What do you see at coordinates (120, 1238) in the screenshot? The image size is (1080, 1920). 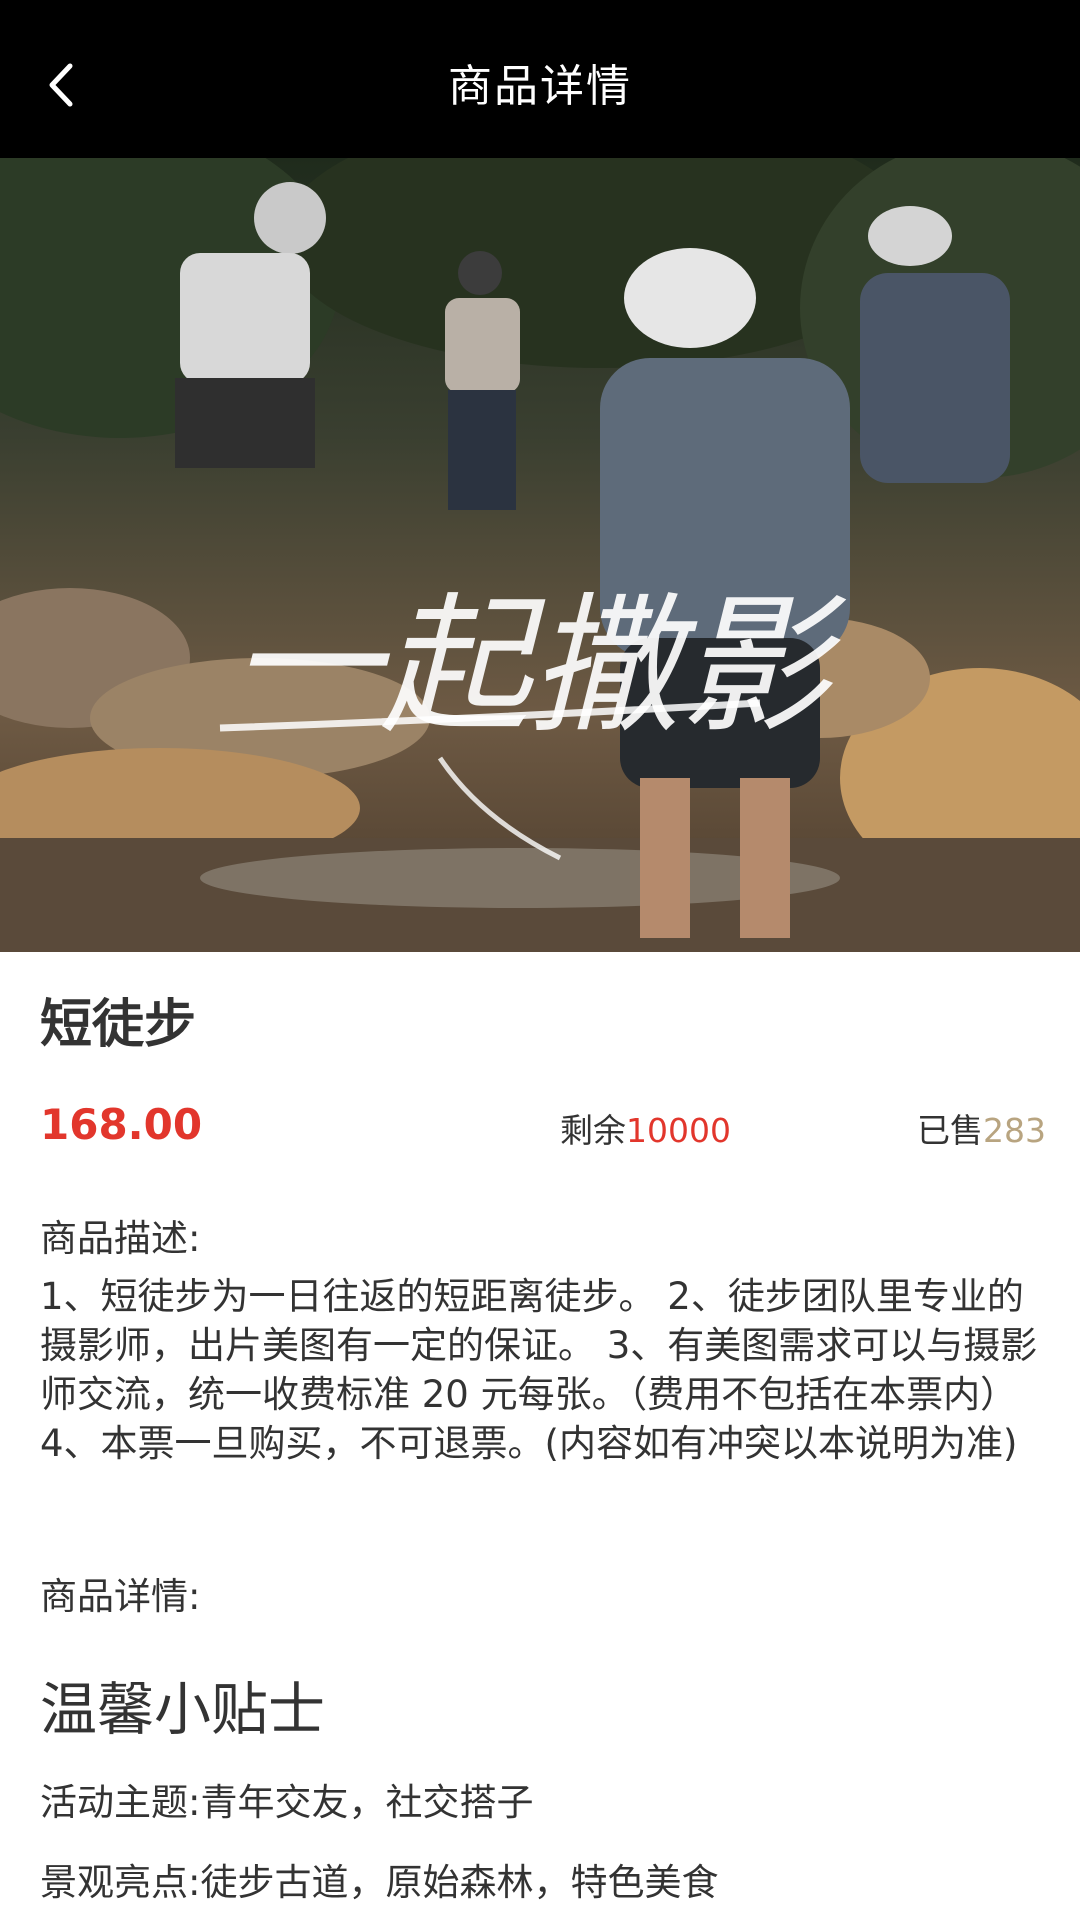 I see `description-label: 商品描述:` at bounding box center [120, 1238].